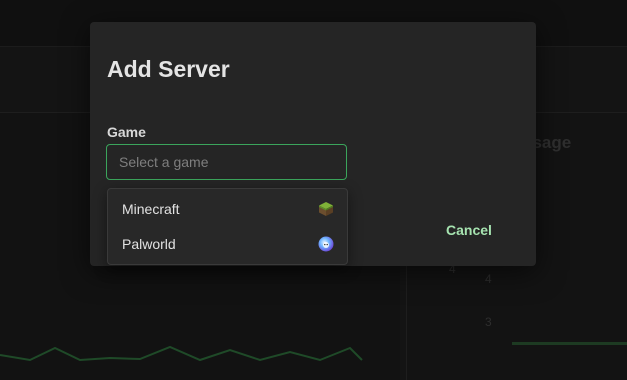  What do you see at coordinates (488, 322) in the screenshot?
I see `background-chart-tick: 3` at bounding box center [488, 322].